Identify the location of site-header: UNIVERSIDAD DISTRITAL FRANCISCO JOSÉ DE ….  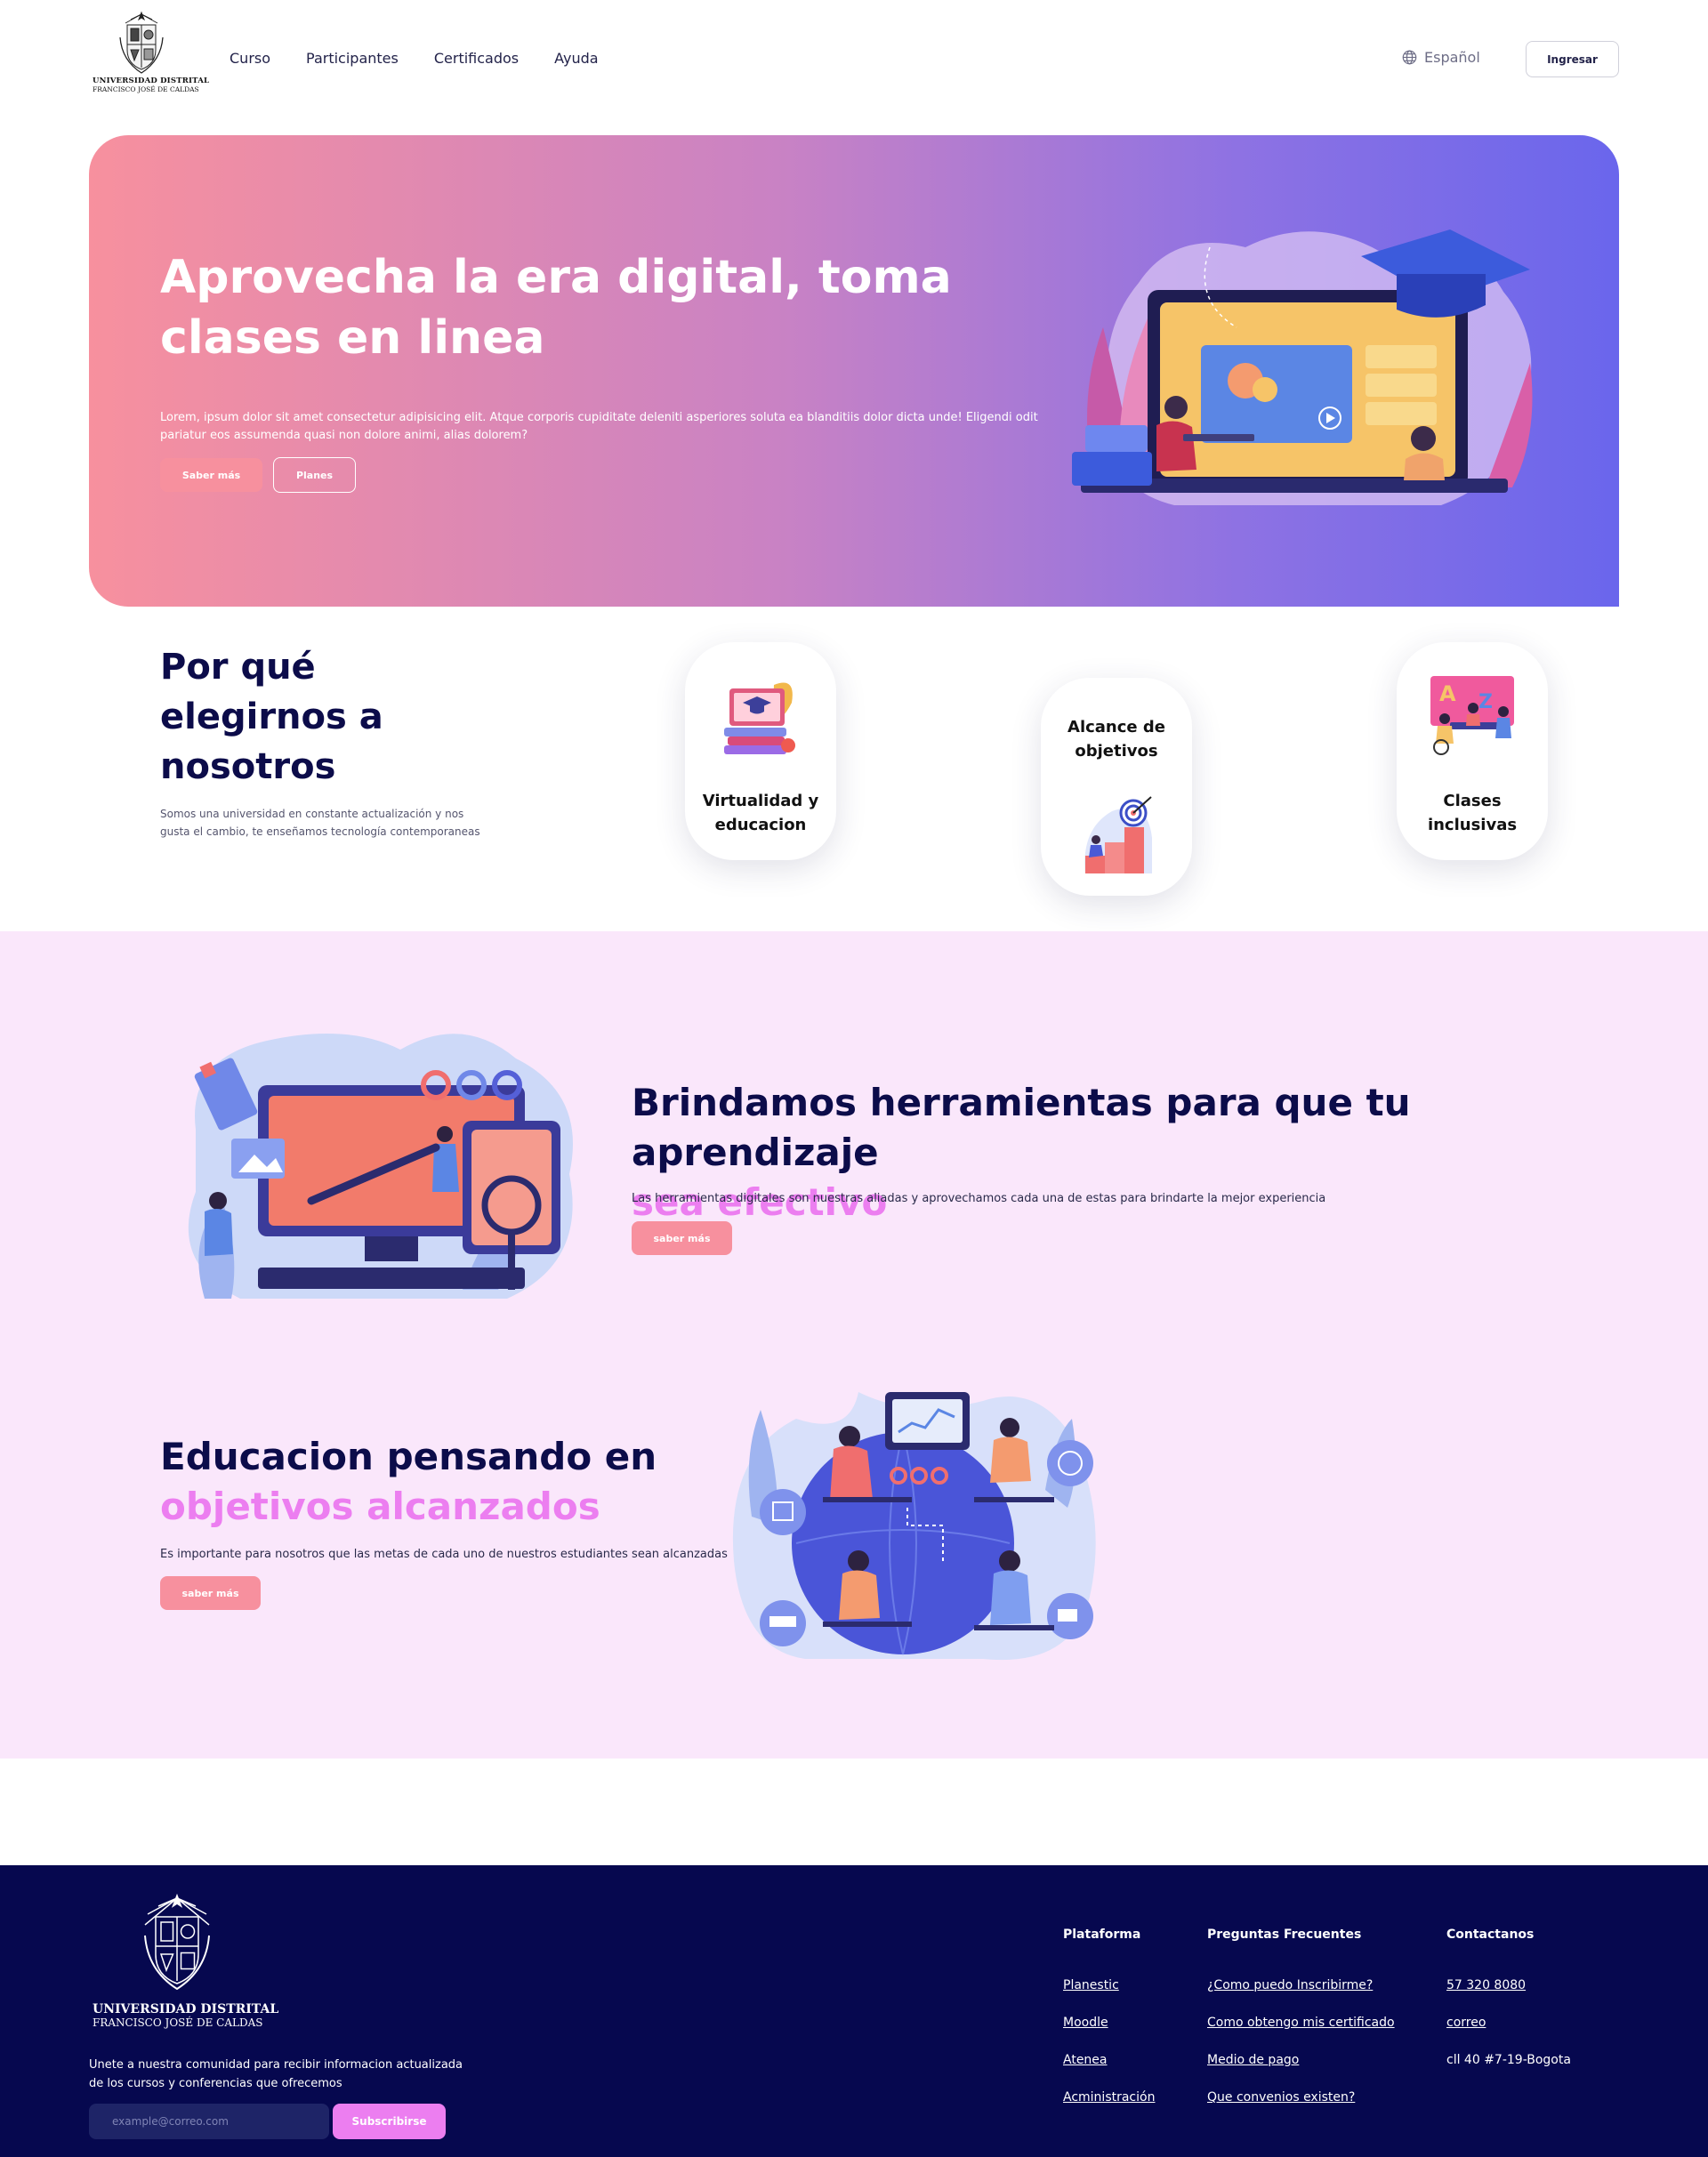
(854, 58).